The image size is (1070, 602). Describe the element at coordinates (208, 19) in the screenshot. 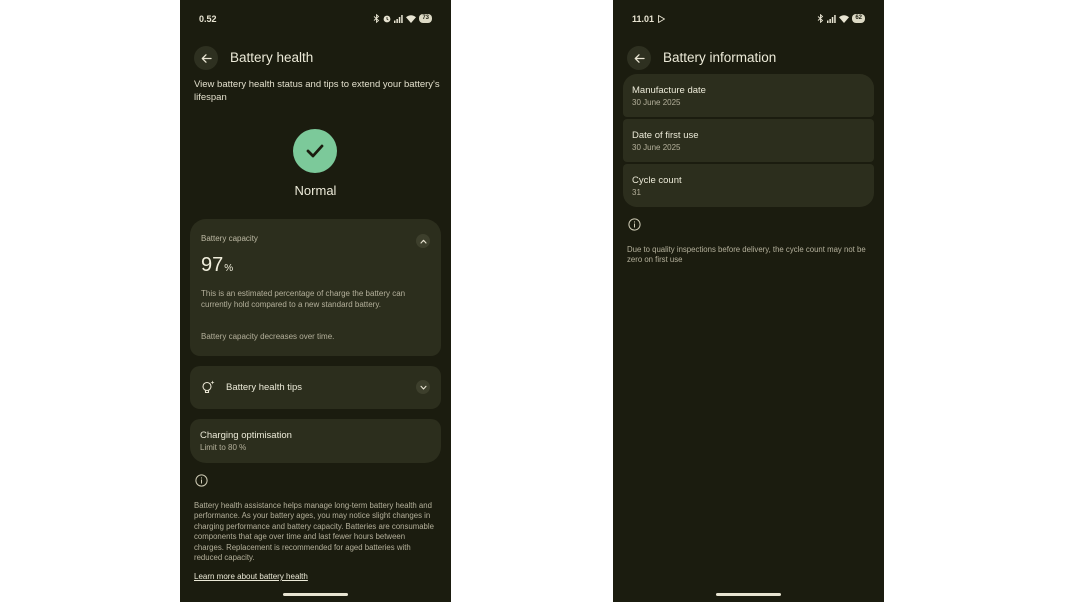

I see `status-time: 0.52` at that location.